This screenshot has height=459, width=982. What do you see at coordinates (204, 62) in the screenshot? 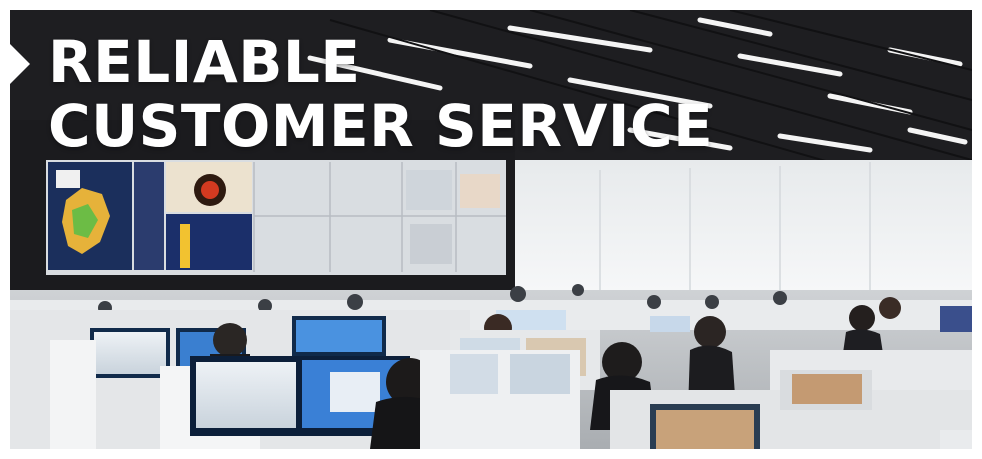
I see `headline-line-1: RELIABLE` at bounding box center [204, 62].